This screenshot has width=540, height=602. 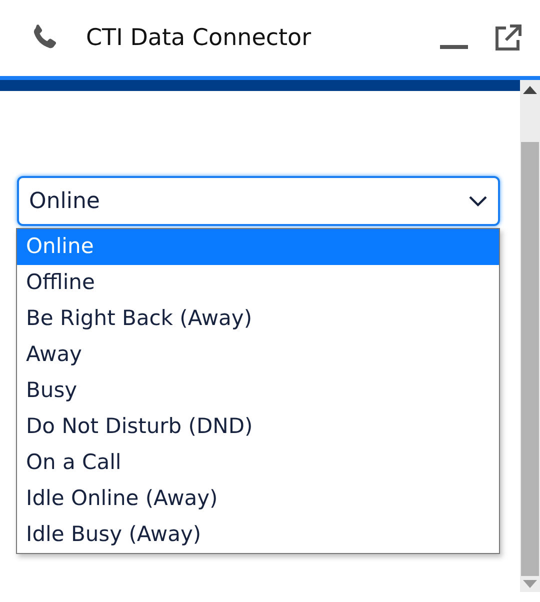 What do you see at coordinates (478, 201) in the screenshot?
I see `chevron-down-icon` at bounding box center [478, 201].